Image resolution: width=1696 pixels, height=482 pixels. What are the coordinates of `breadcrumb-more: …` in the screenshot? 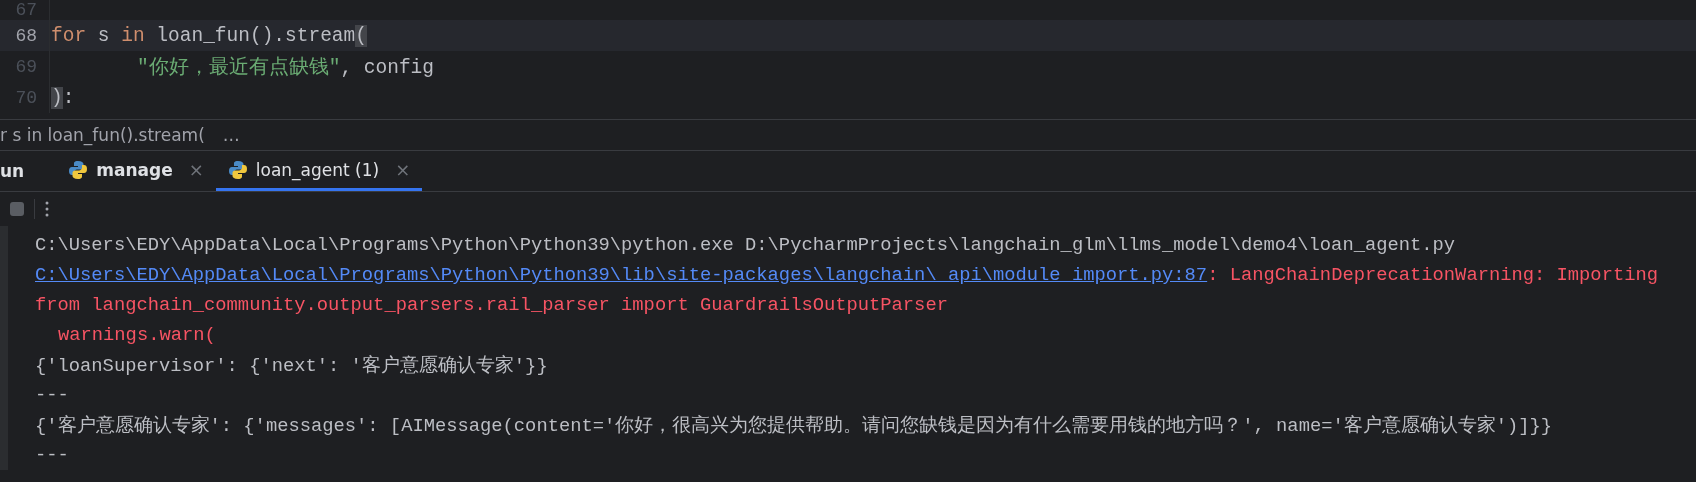 It's located at (231, 135).